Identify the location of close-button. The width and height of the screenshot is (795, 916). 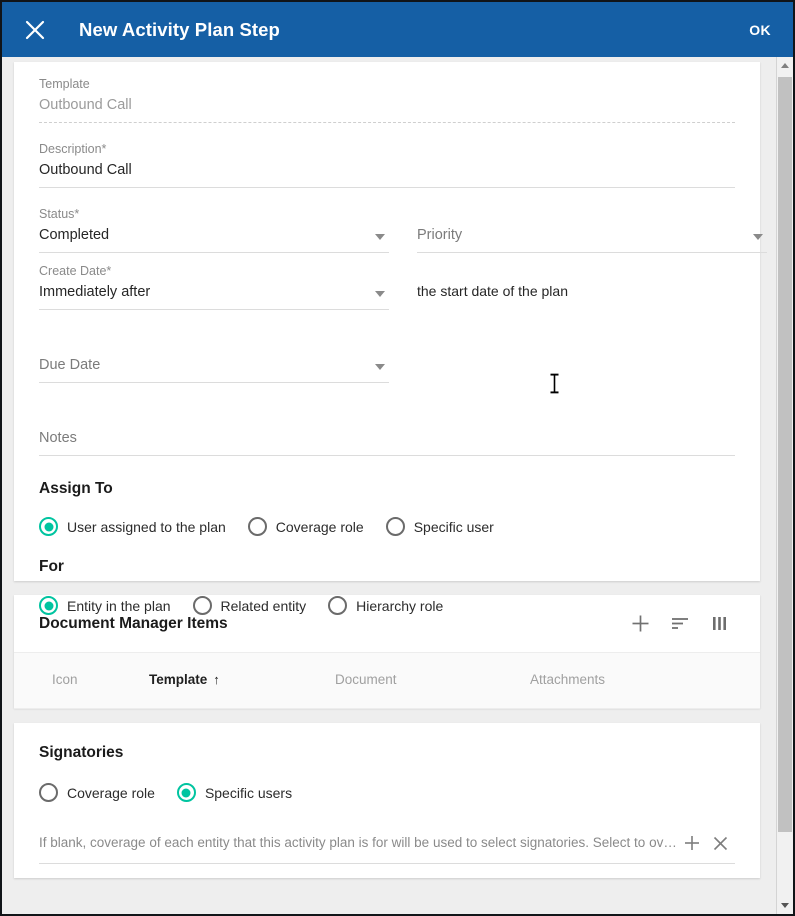
(35, 30).